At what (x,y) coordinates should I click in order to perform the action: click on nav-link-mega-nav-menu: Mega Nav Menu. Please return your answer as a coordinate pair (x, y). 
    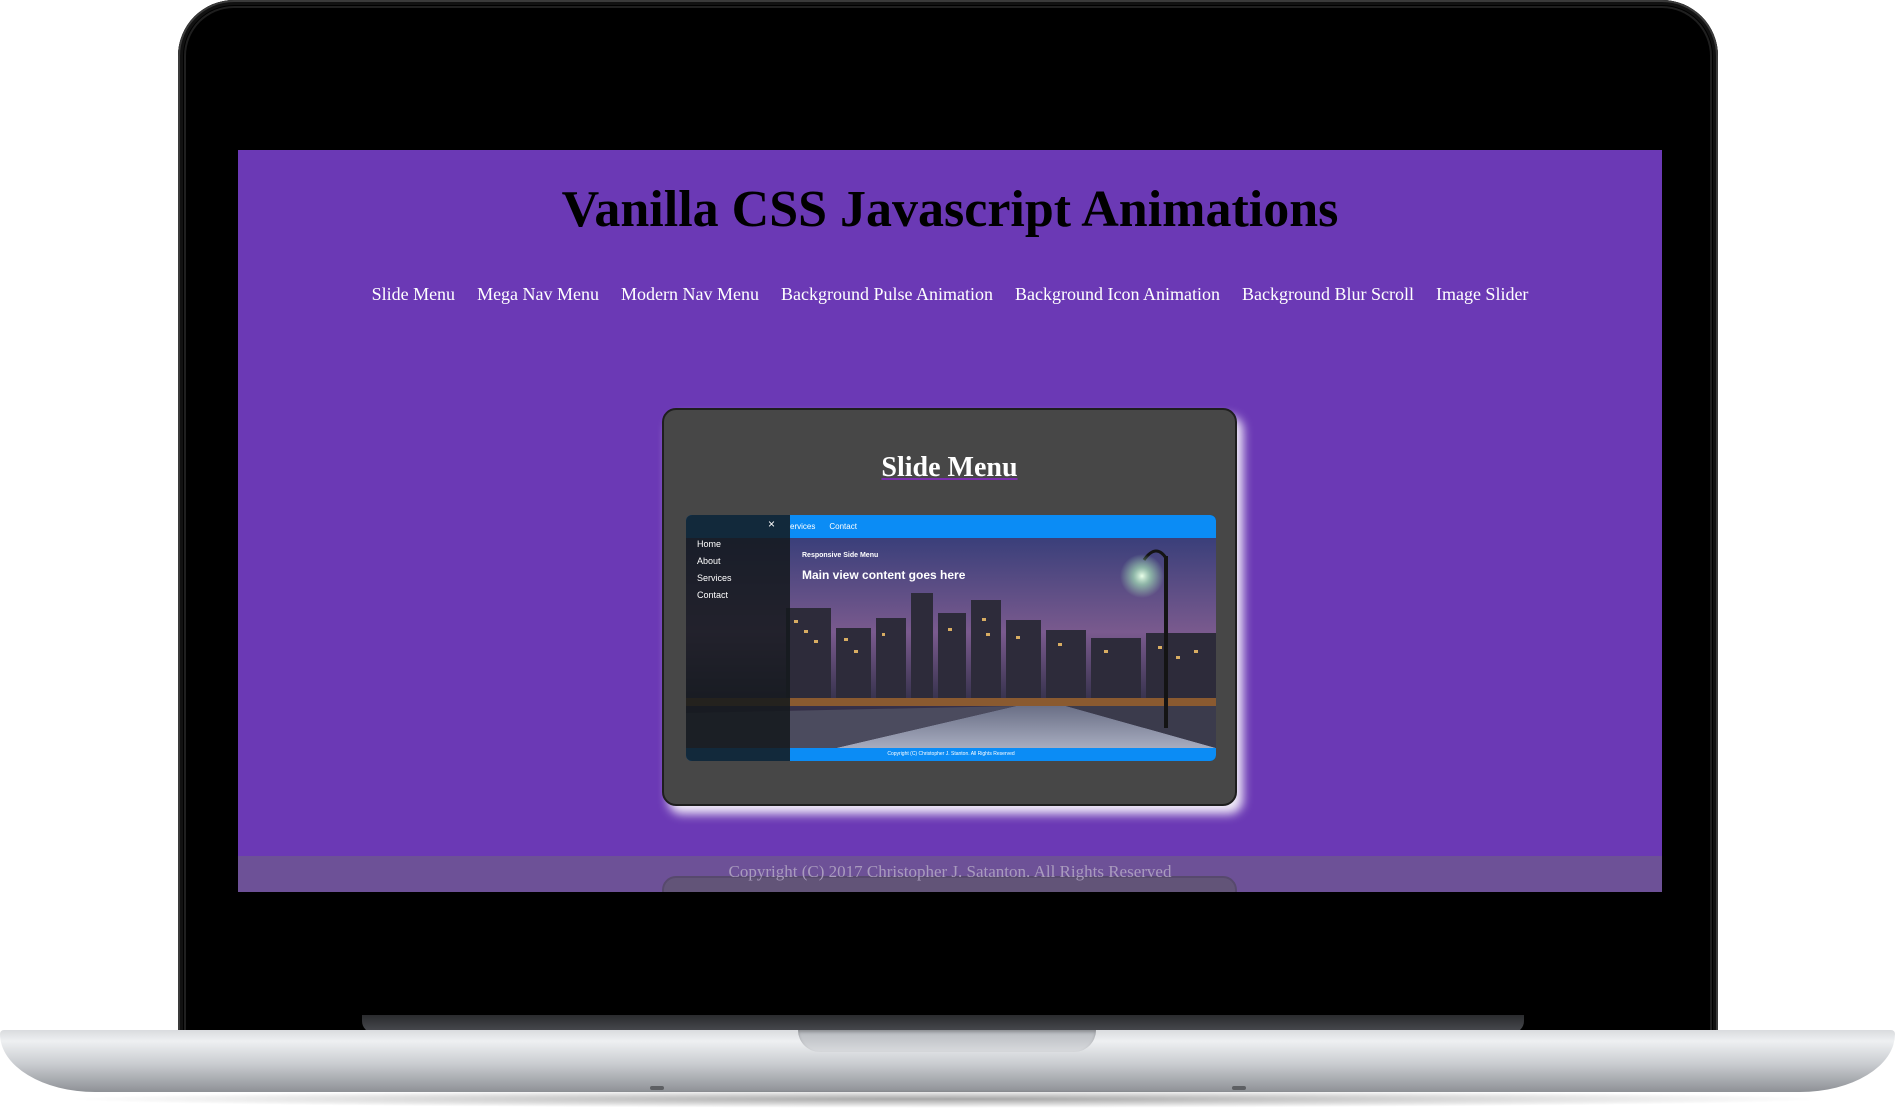
    Looking at the image, I should click on (538, 294).